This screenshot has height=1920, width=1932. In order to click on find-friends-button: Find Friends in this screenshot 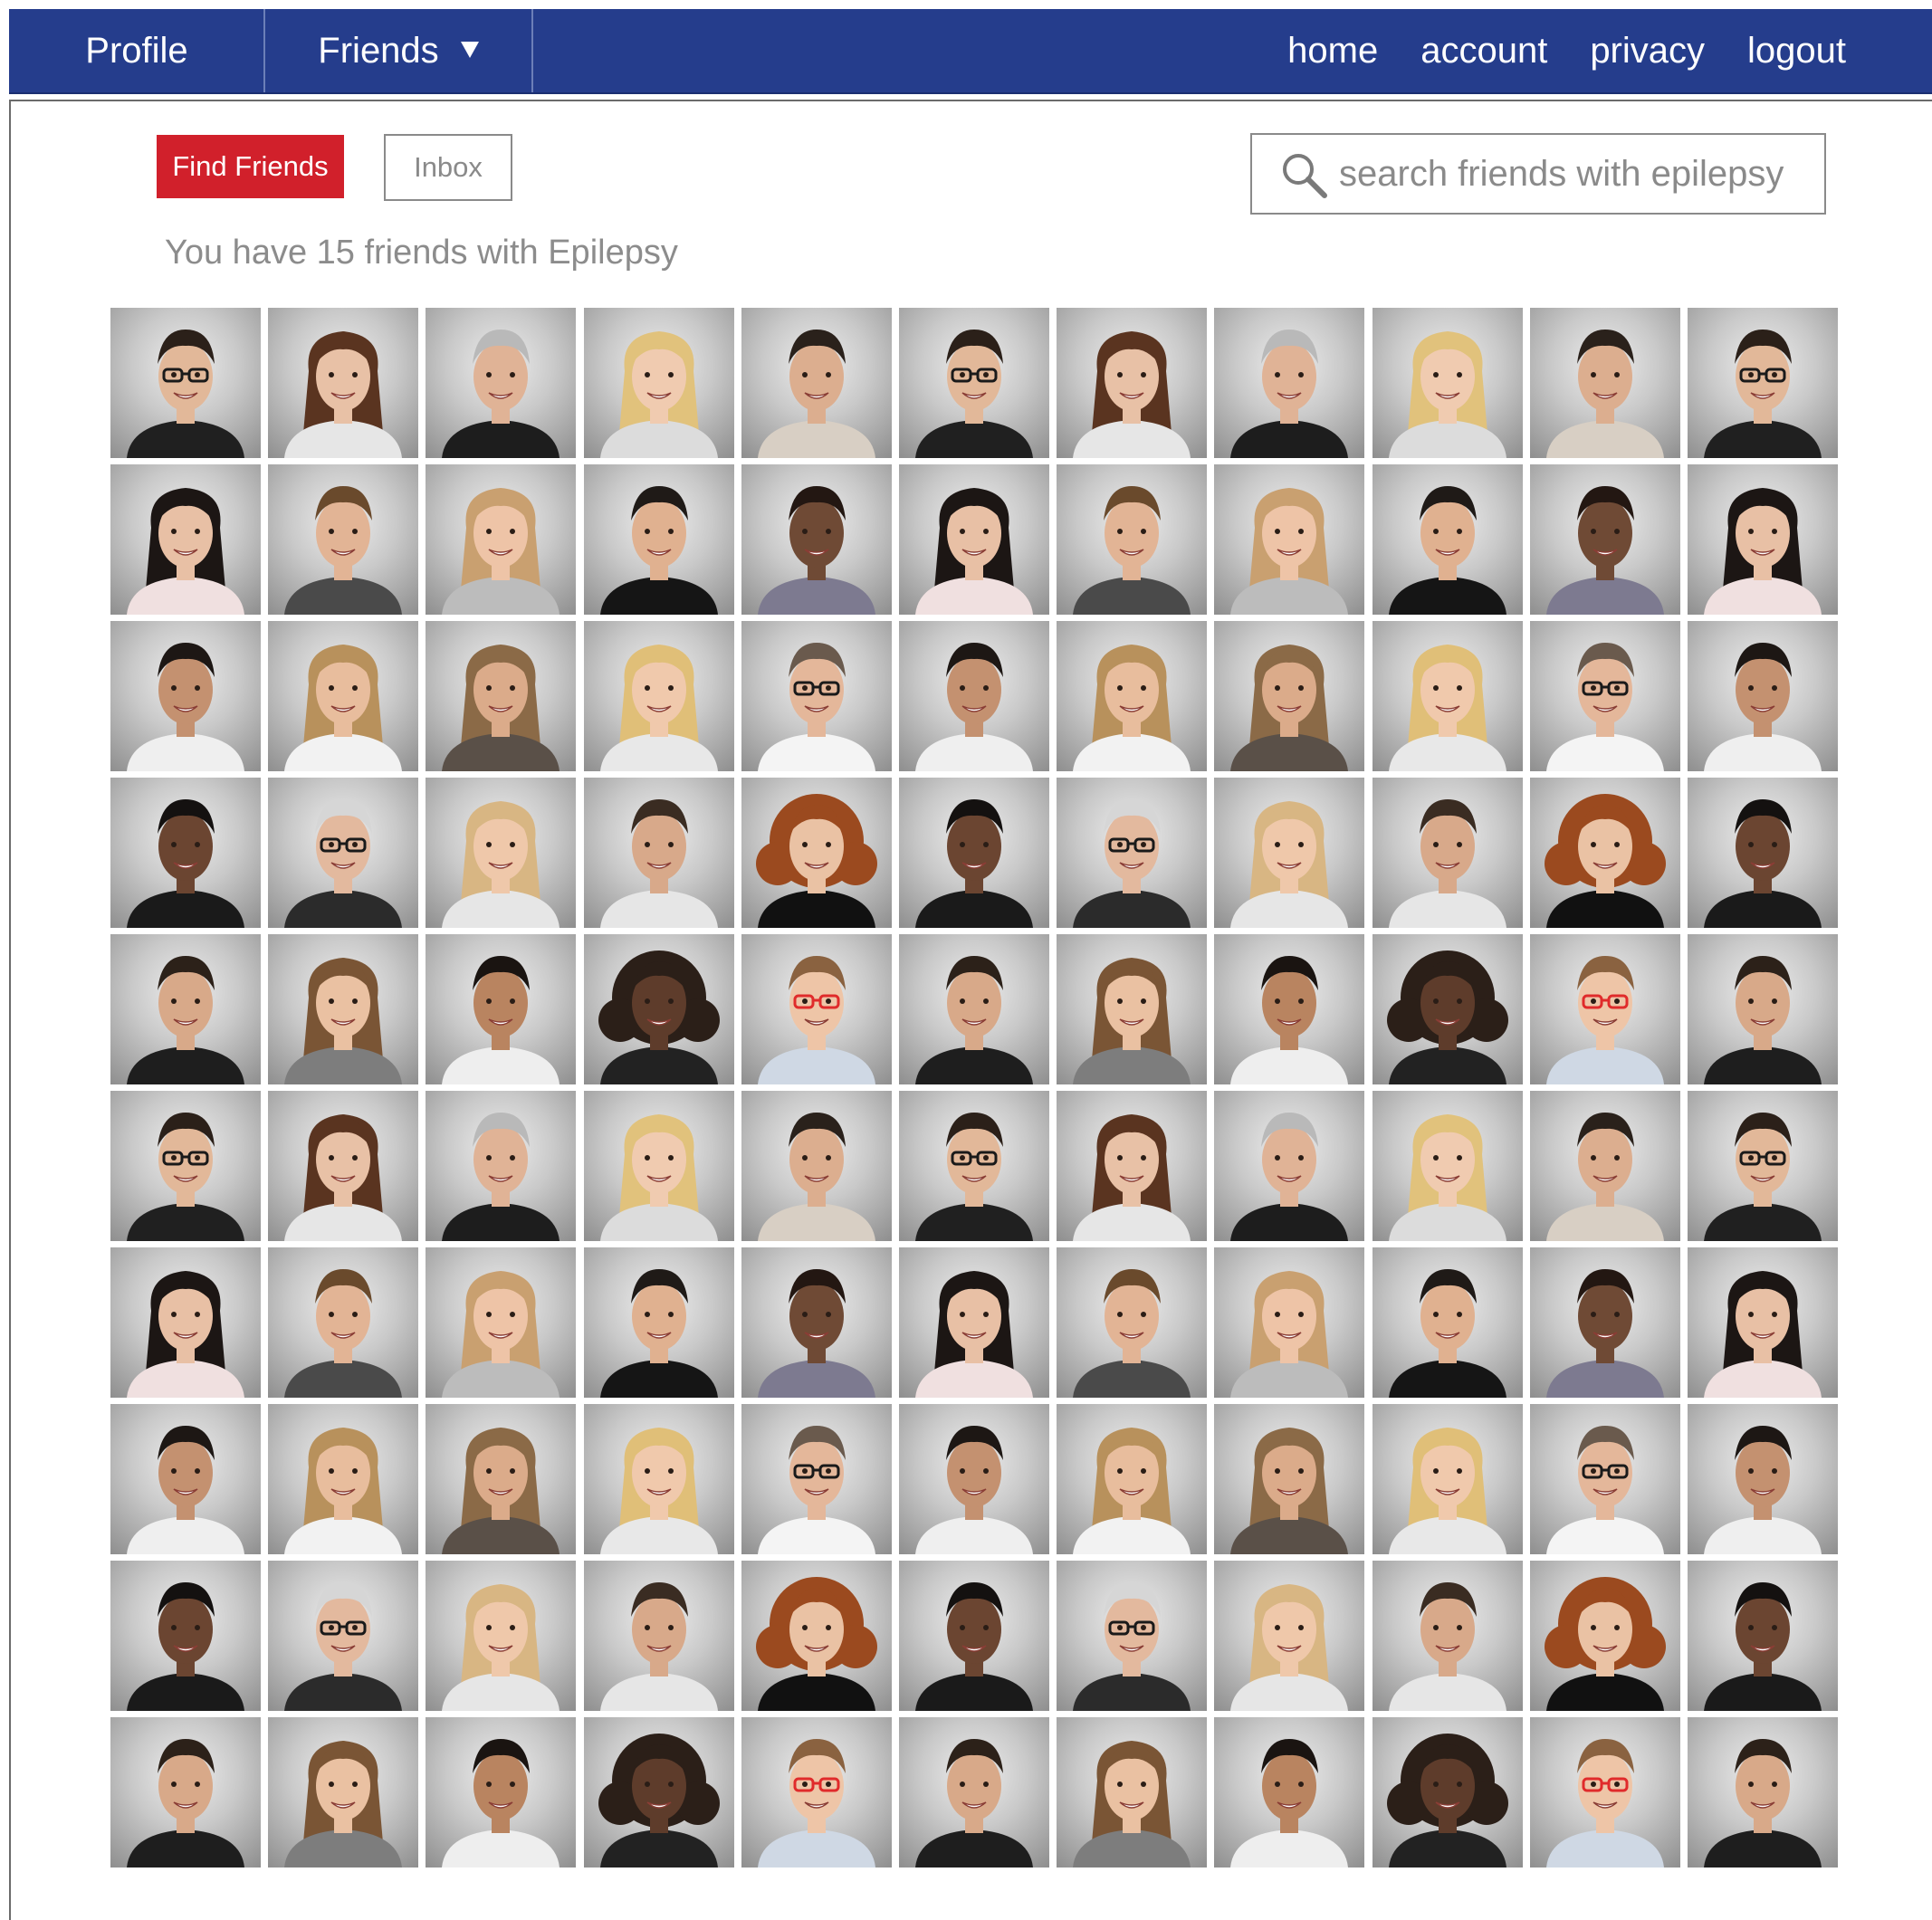, I will do `click(250, 166)`.